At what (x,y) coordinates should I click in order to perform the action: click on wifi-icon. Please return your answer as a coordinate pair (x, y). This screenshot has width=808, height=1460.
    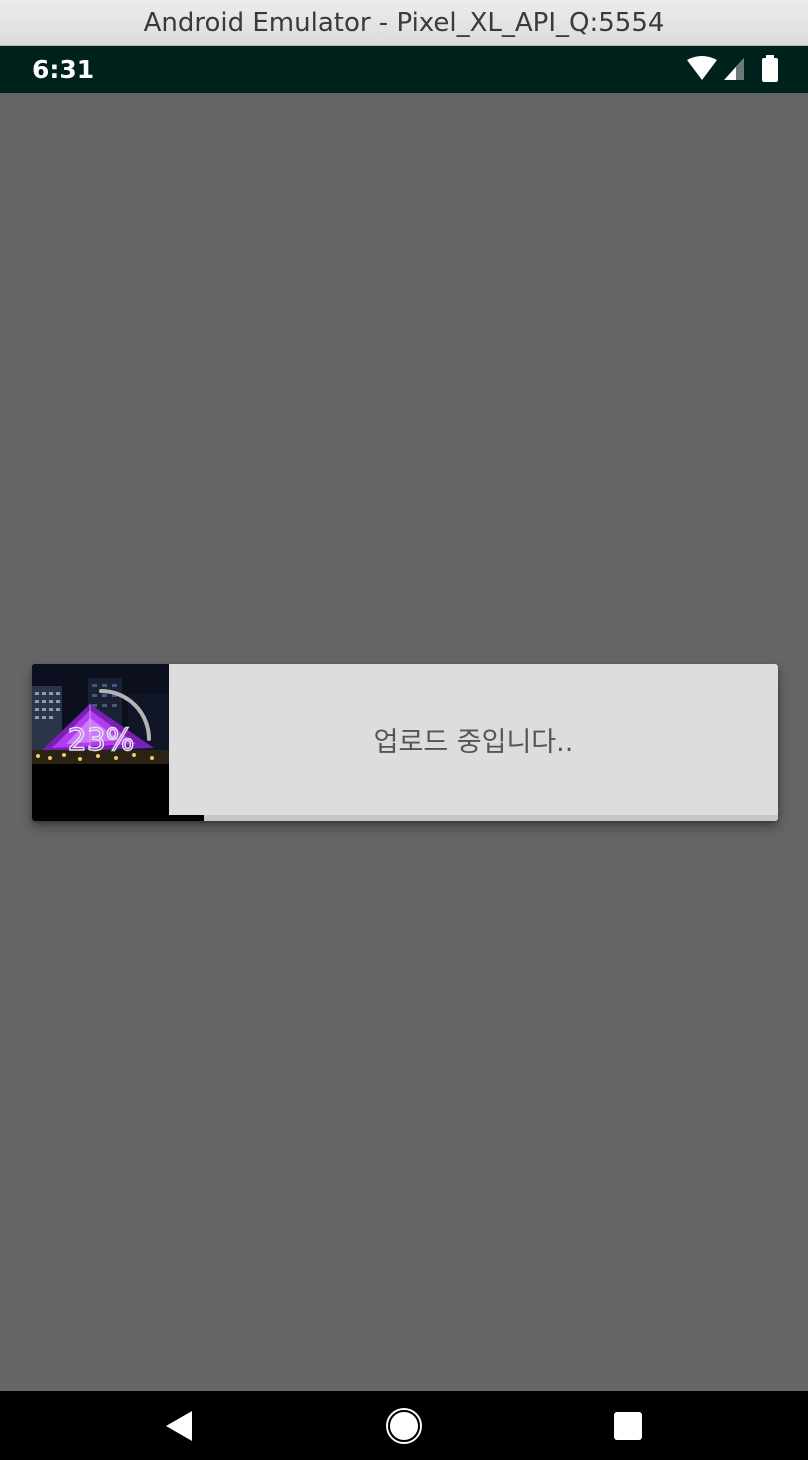
    Looking at the image, I should click on (702, 68).